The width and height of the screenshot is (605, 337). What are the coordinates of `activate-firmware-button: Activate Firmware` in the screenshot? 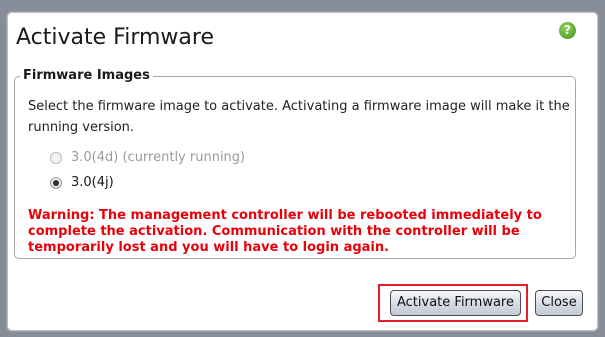 It's located at (455, 303).